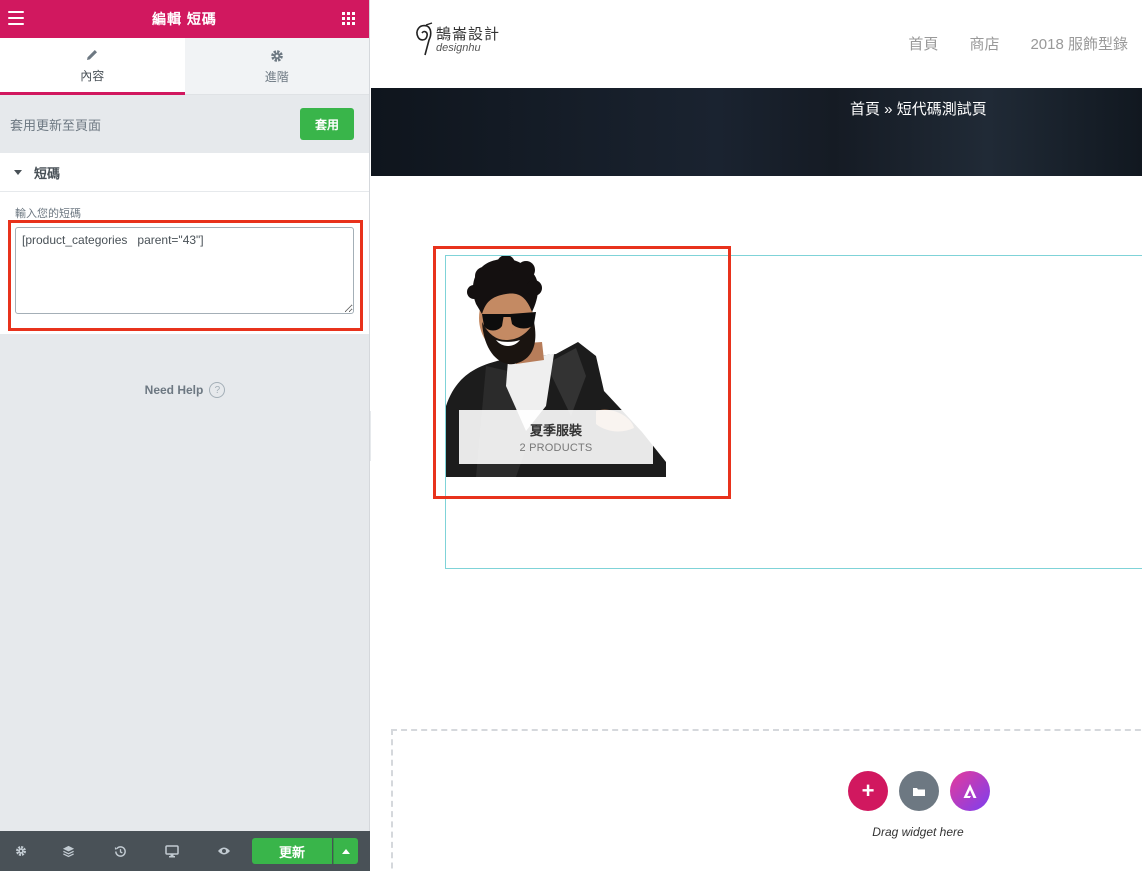 Image resolution: width=1142 pixels, height=871 pixels. Describe the element at coordinates (918, 832) in the screenshot. I see `drag-widget-text: Drag widget here` at that location.